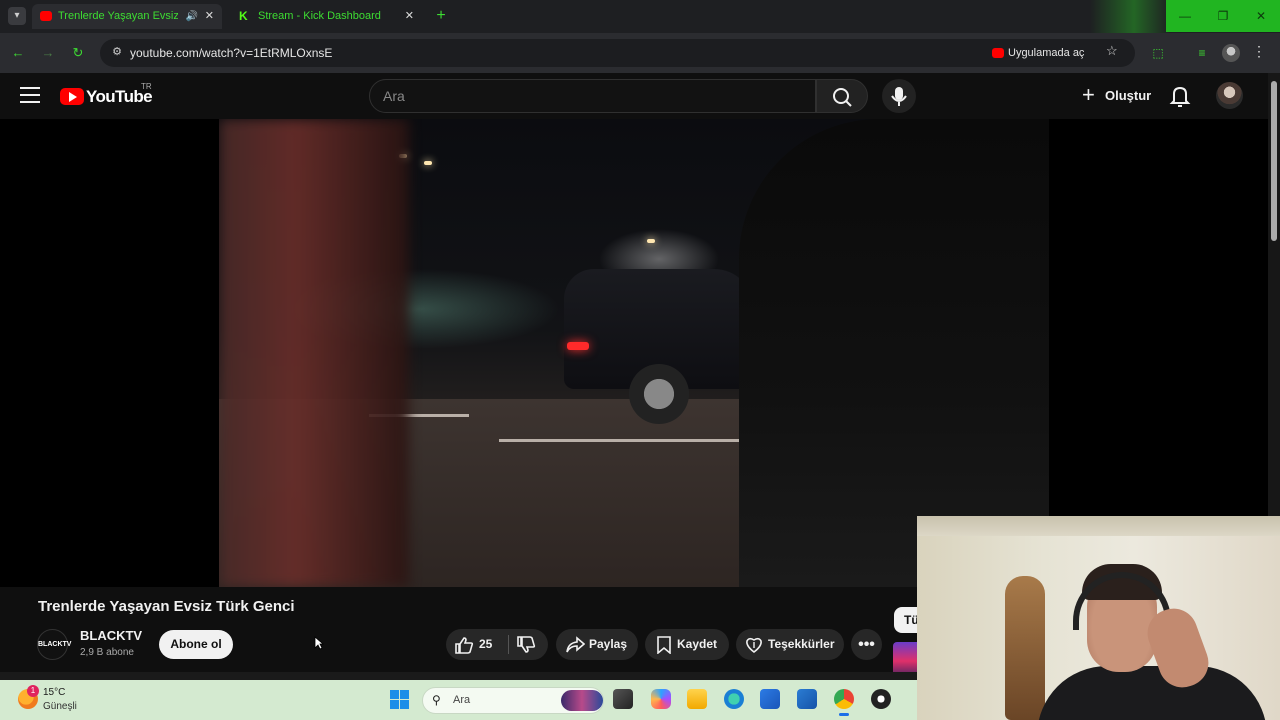 The width and height of the screenshot is (1280, 720). What do you see at coordinates (697, 699) in the screenshot?
I see `folder-icon` at bounding box center [697, 699].